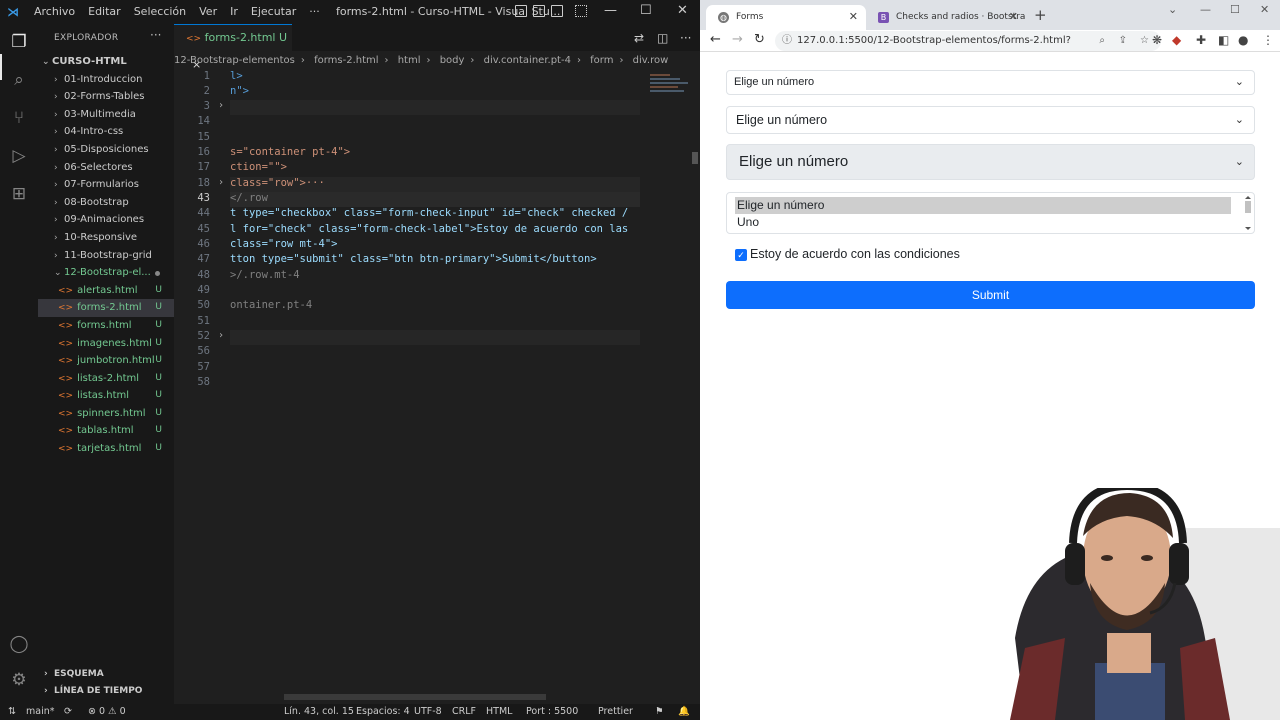  What do you see at coordinates (208, 11) in the screenshot?
I see `menu-ver: Ver` at bounding box center [208, 11].